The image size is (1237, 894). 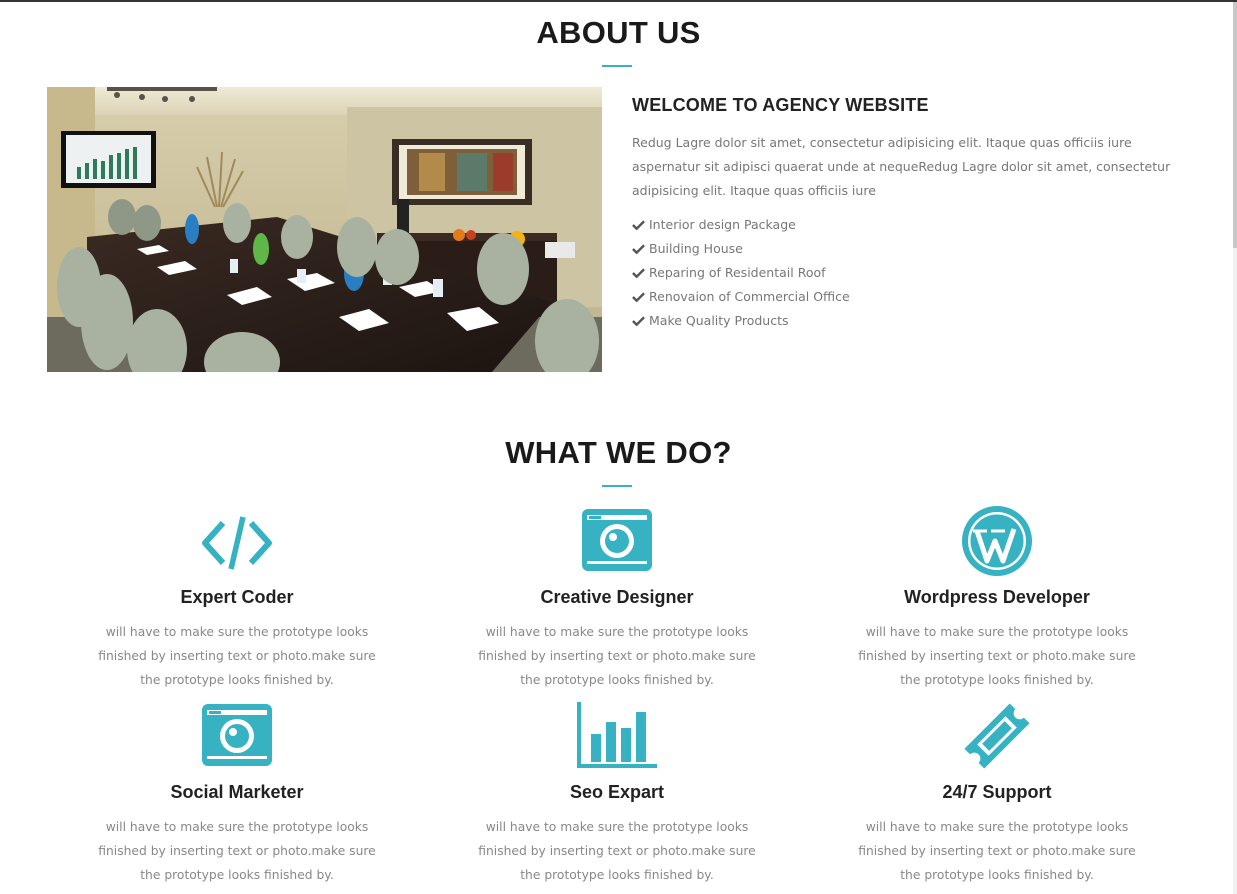 I want to click on feature-item: Reparing of Residentail Roof, so click(x=914, y=273).